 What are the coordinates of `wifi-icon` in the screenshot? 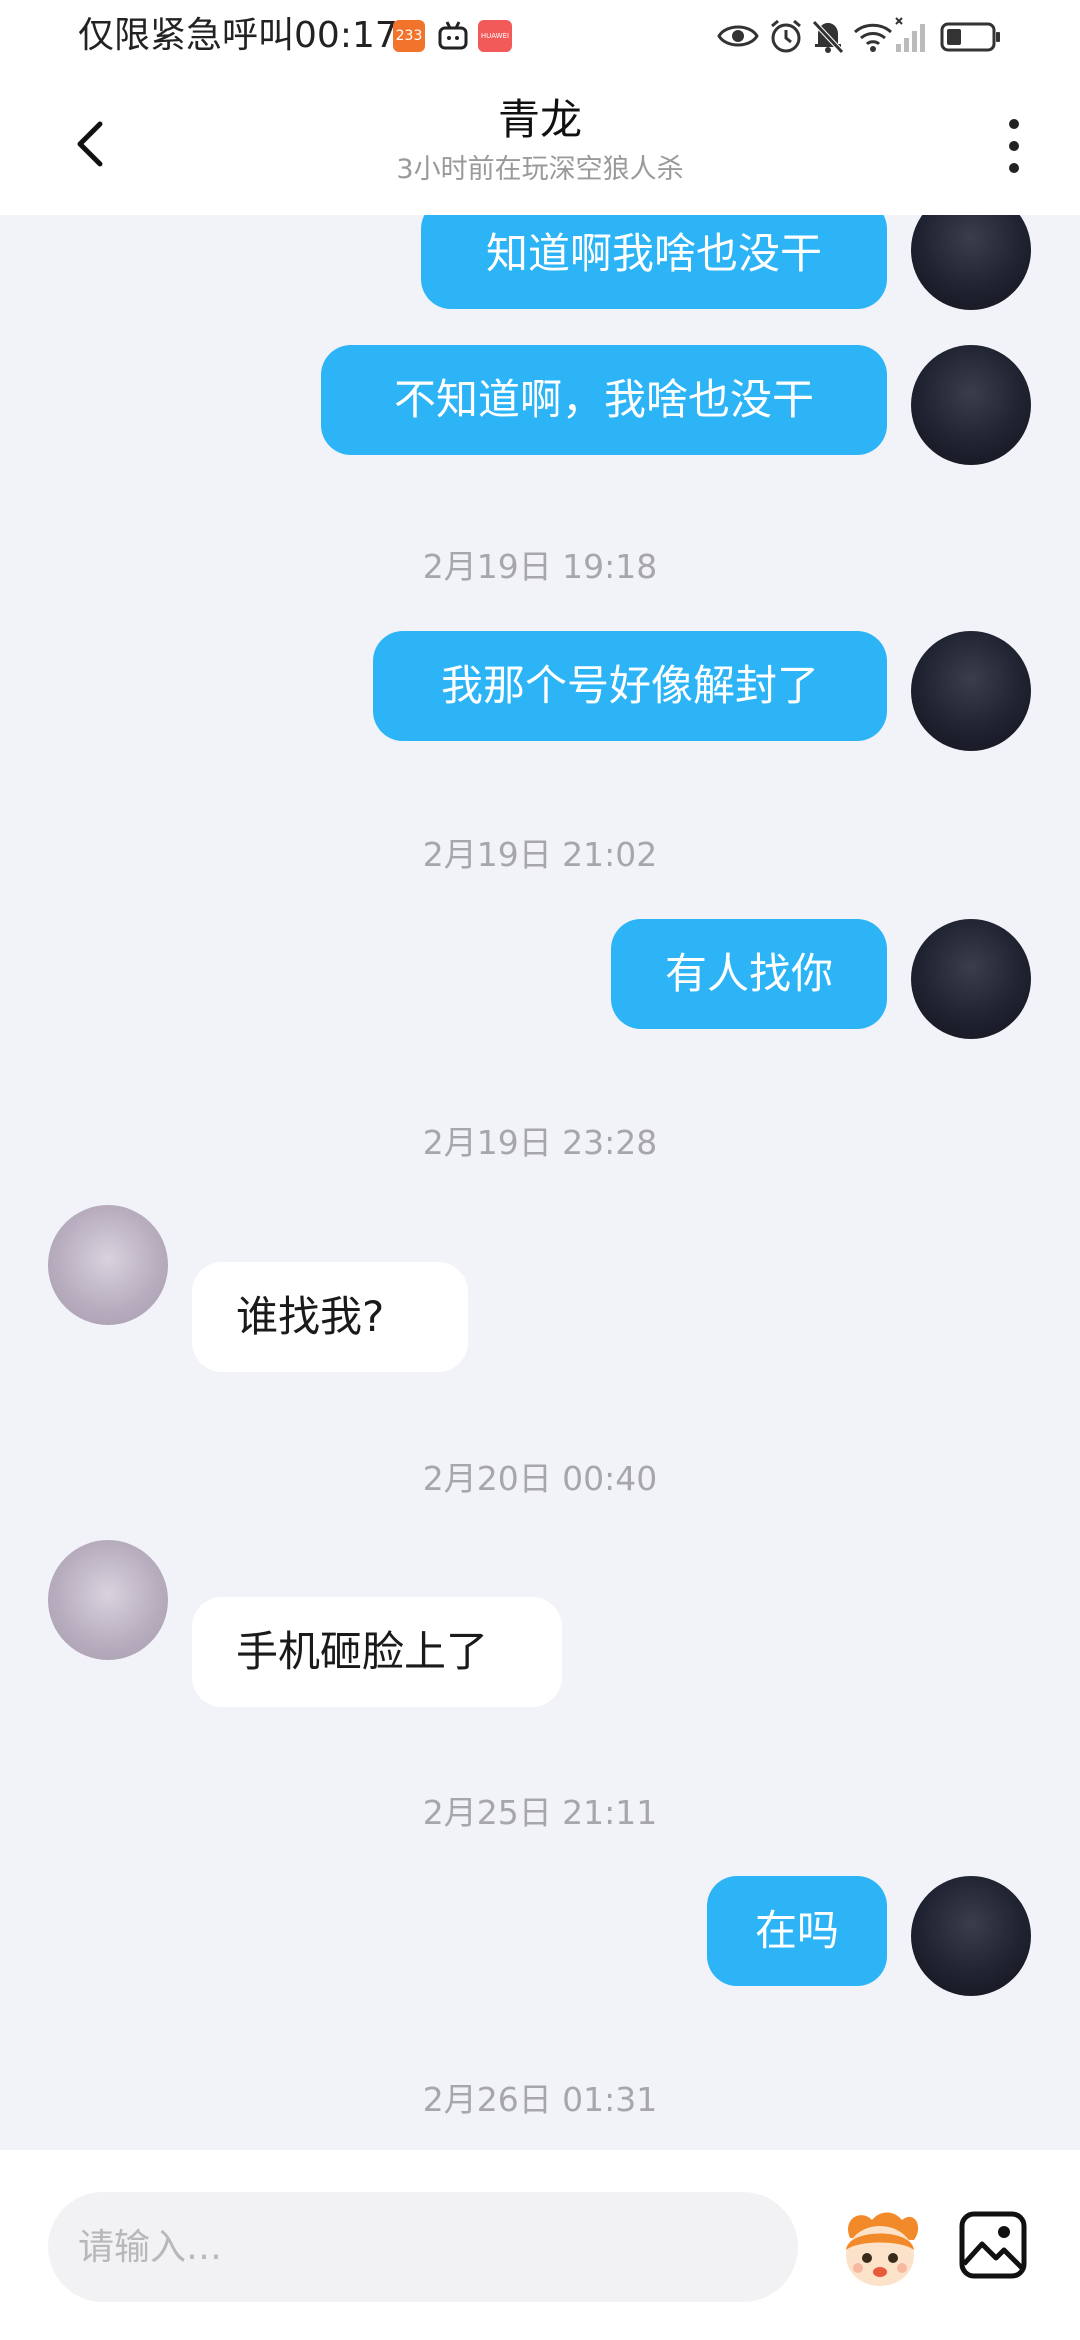 It's located at (873, 37).